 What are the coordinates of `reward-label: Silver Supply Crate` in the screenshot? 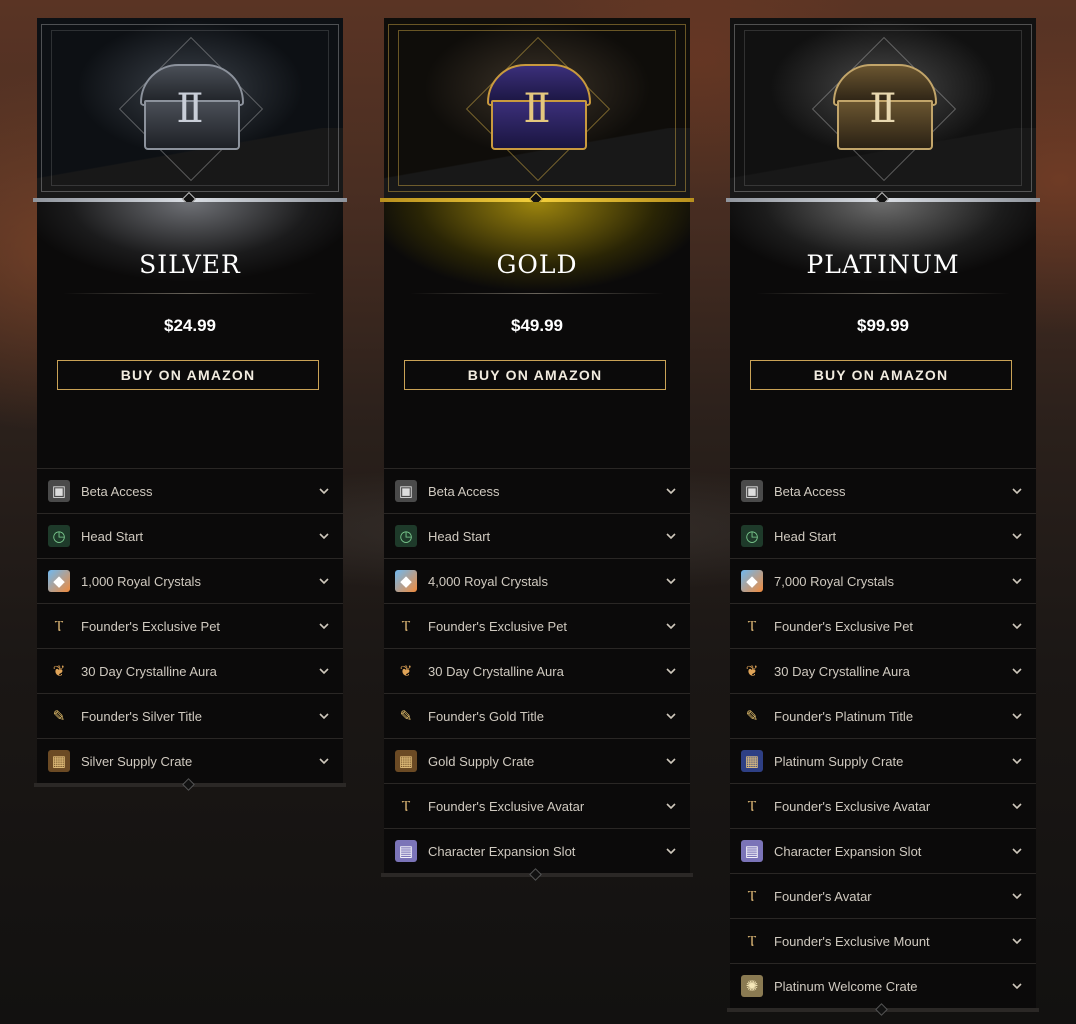 It's located at (137, 761).